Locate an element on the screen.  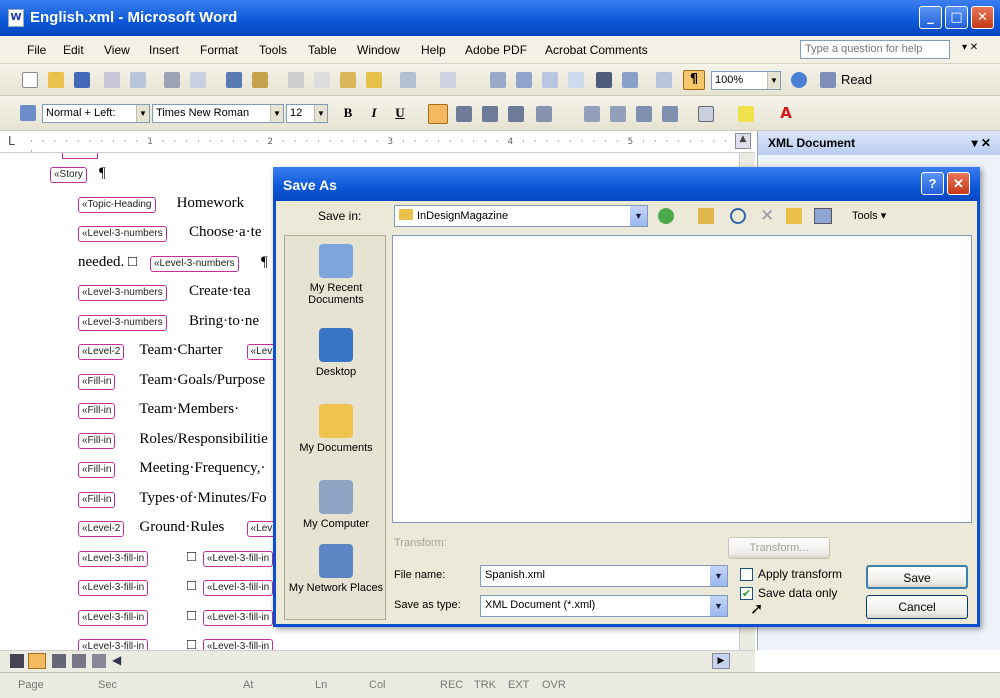
status-rec: REC is located at coordinates (451, 685).